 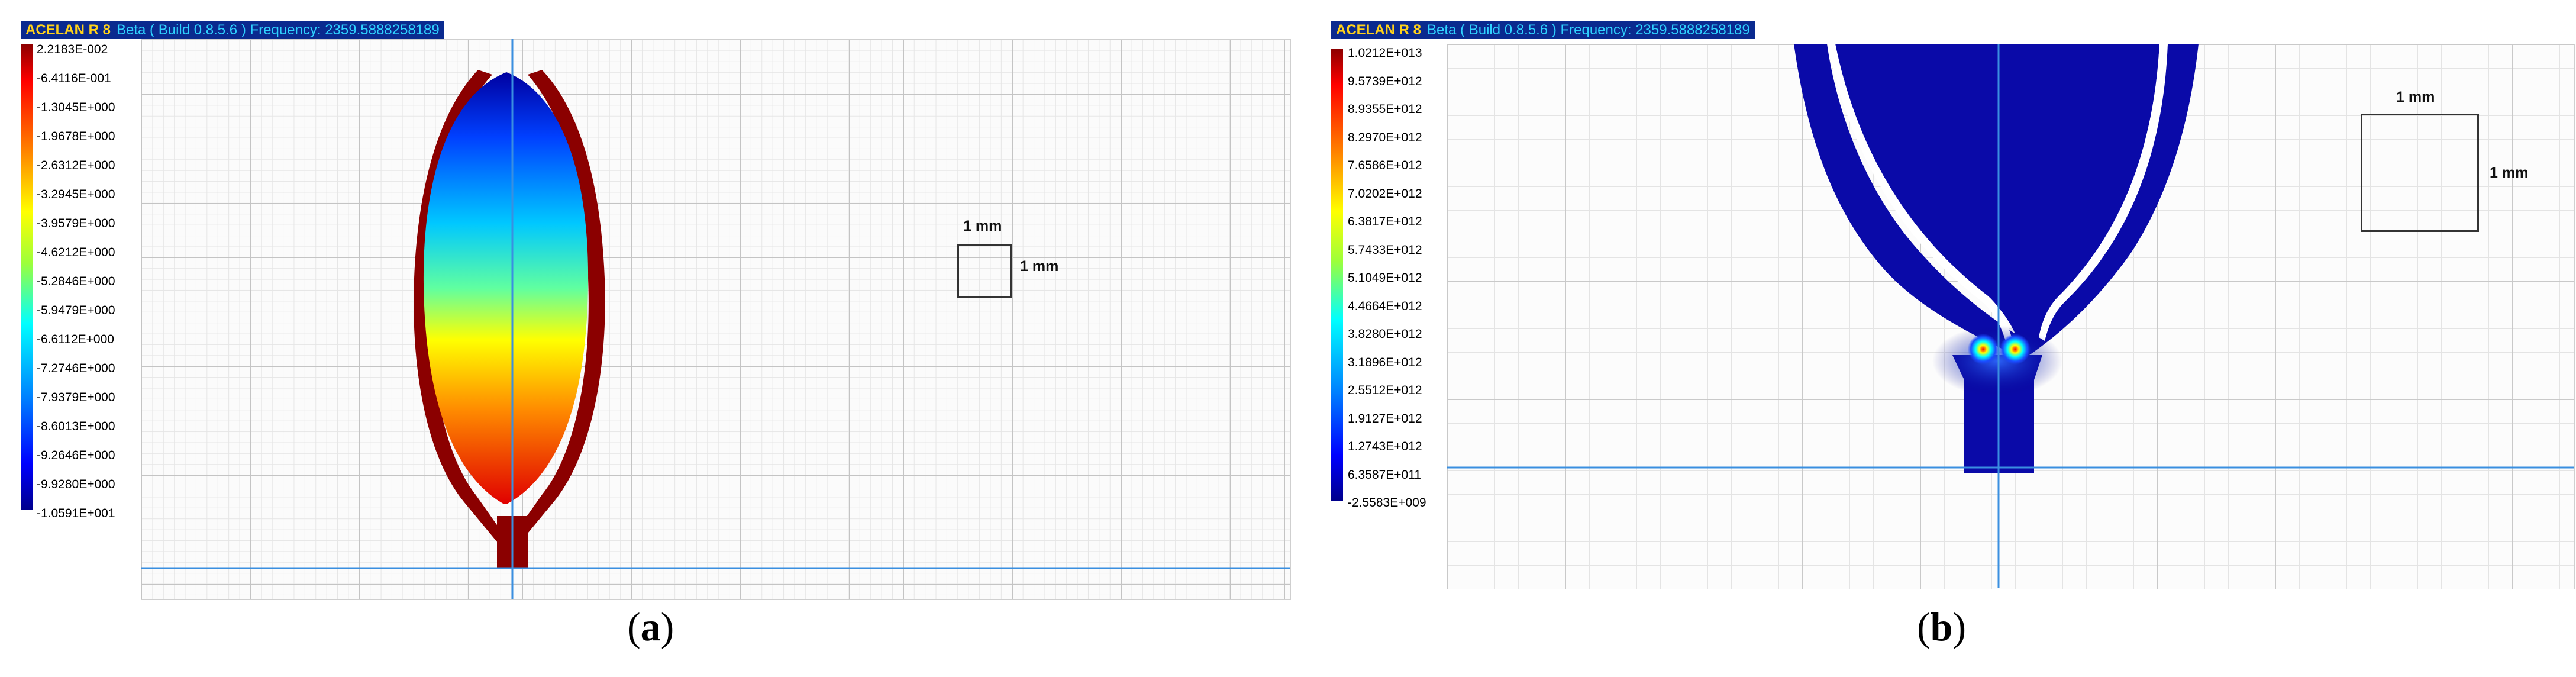 I want to click on stress-hotspot-left-b, so click(x=1983, y=349).